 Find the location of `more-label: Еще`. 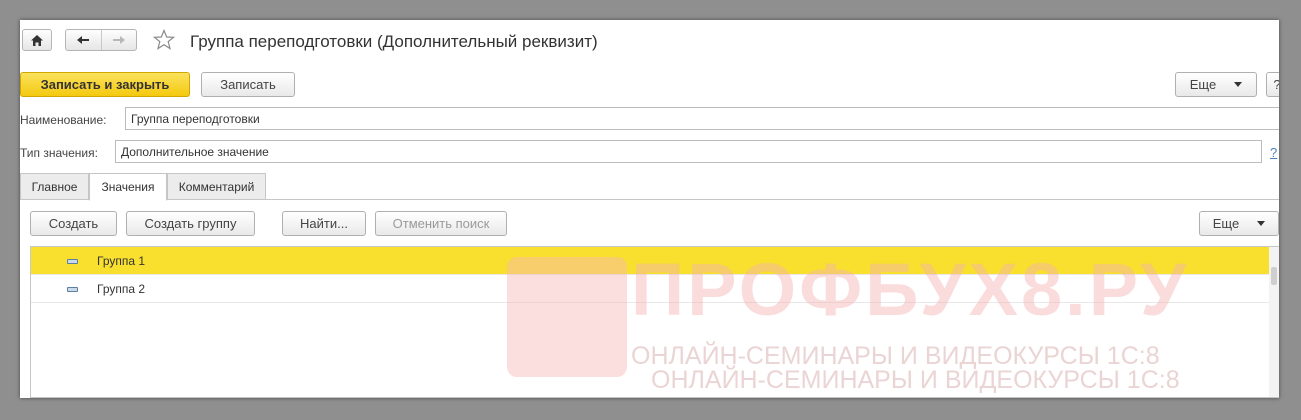

more-label: Еще is located at coordinates (1203, 84).